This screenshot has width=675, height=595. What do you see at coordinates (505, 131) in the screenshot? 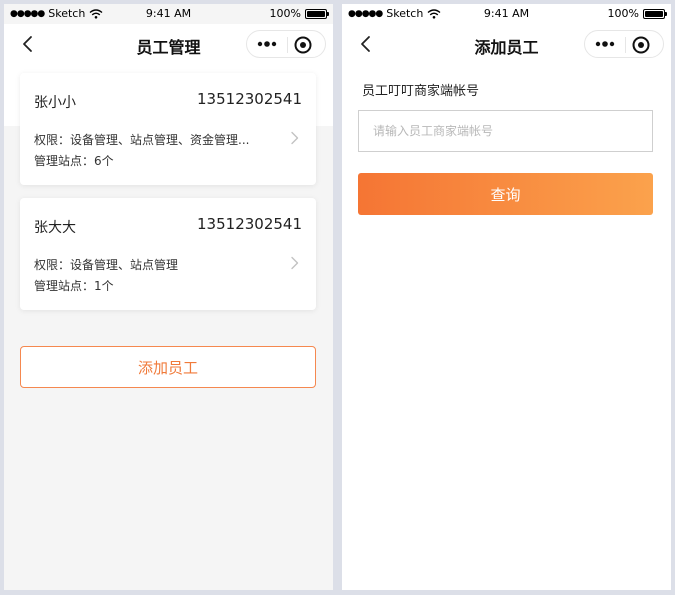
I see `account-input` at bounding box center [505, 131].